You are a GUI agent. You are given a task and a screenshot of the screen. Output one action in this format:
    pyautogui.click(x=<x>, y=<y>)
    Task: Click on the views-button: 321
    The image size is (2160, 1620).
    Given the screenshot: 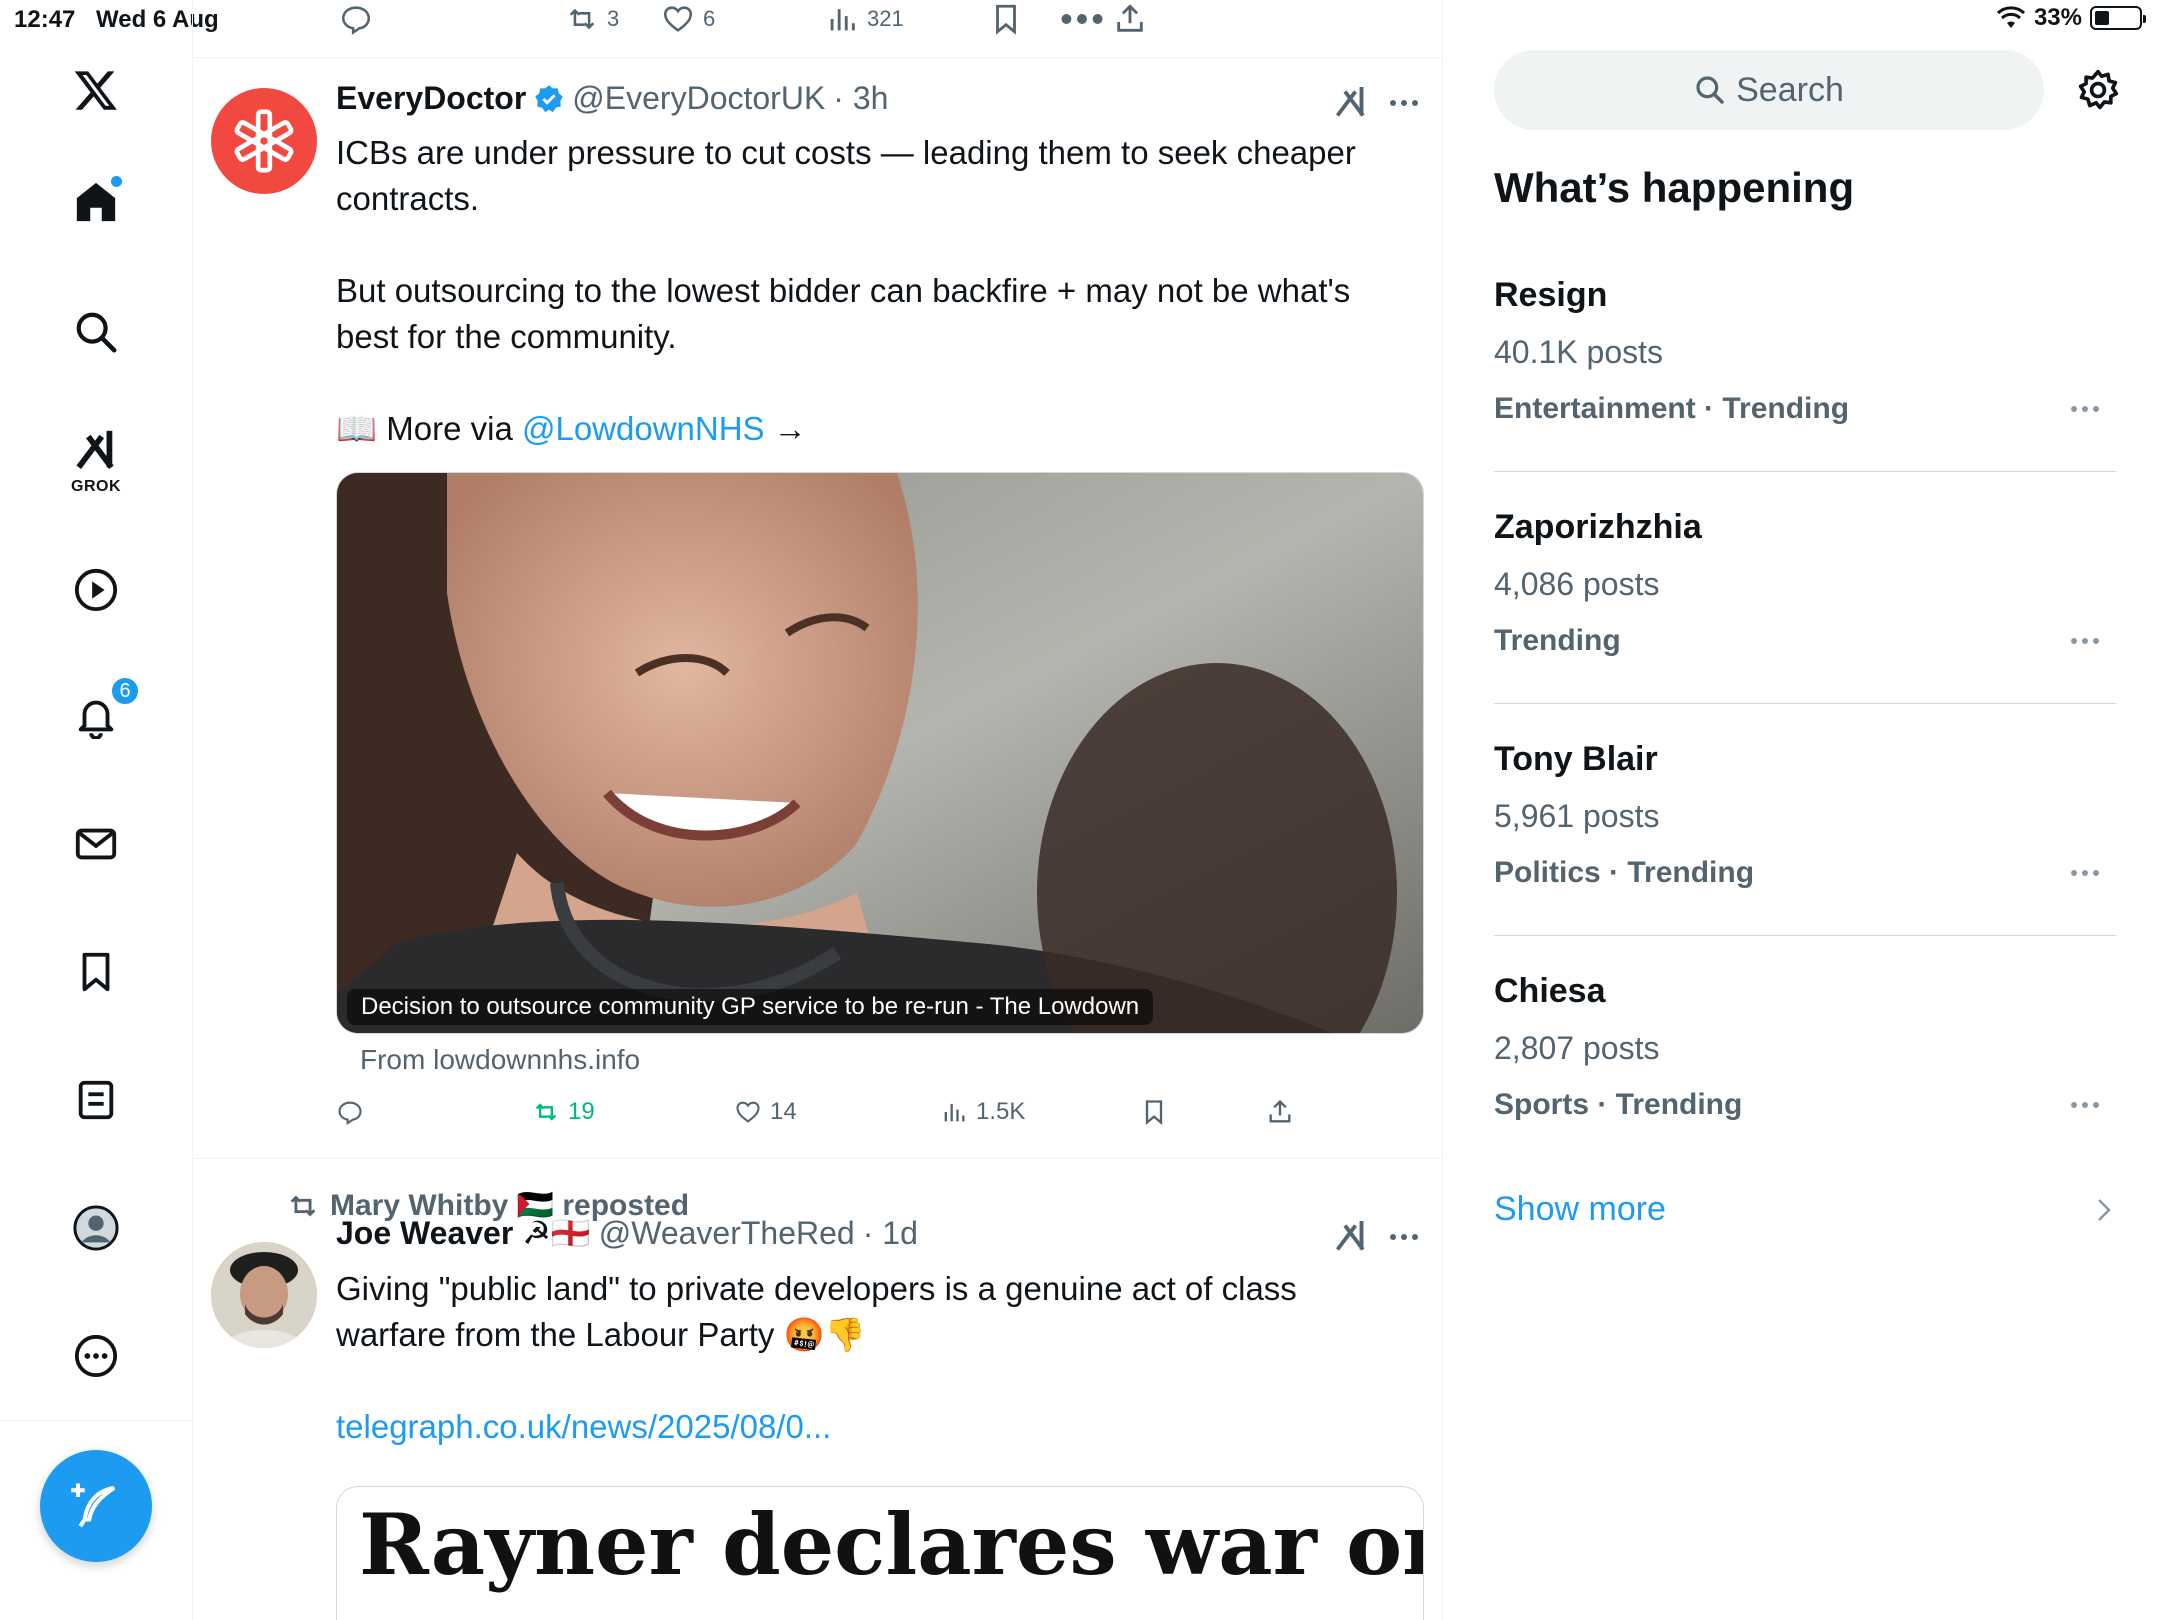 What is the action you would take?
    pyautogui.click(x=864, y=19)
    